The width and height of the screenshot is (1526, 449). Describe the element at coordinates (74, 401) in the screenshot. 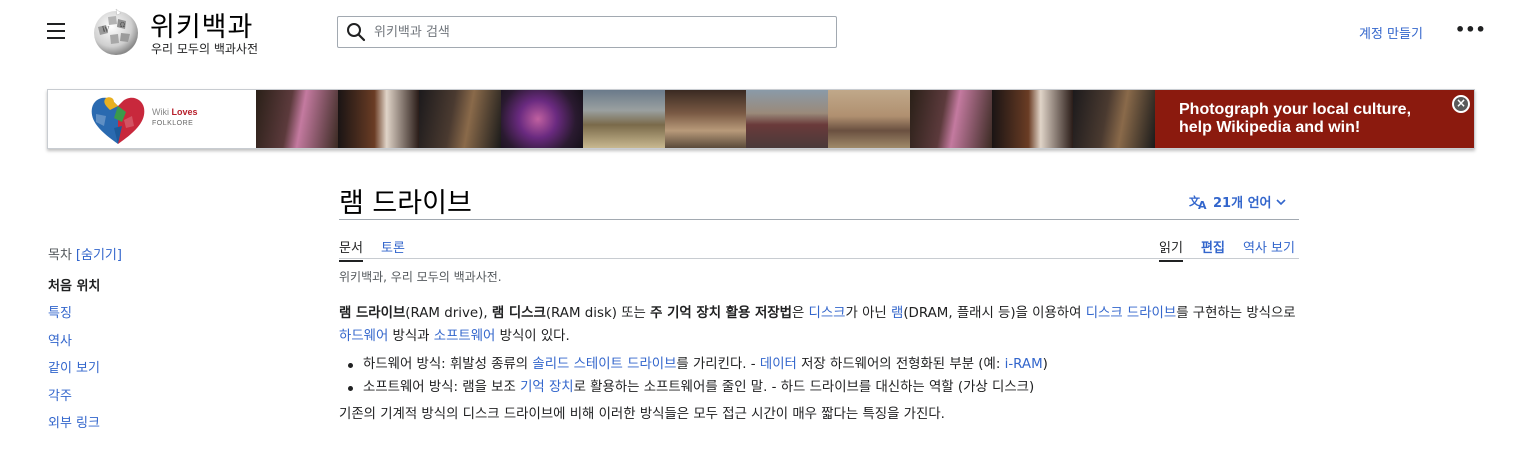

I see `toc-item-references: 각주` at that location.